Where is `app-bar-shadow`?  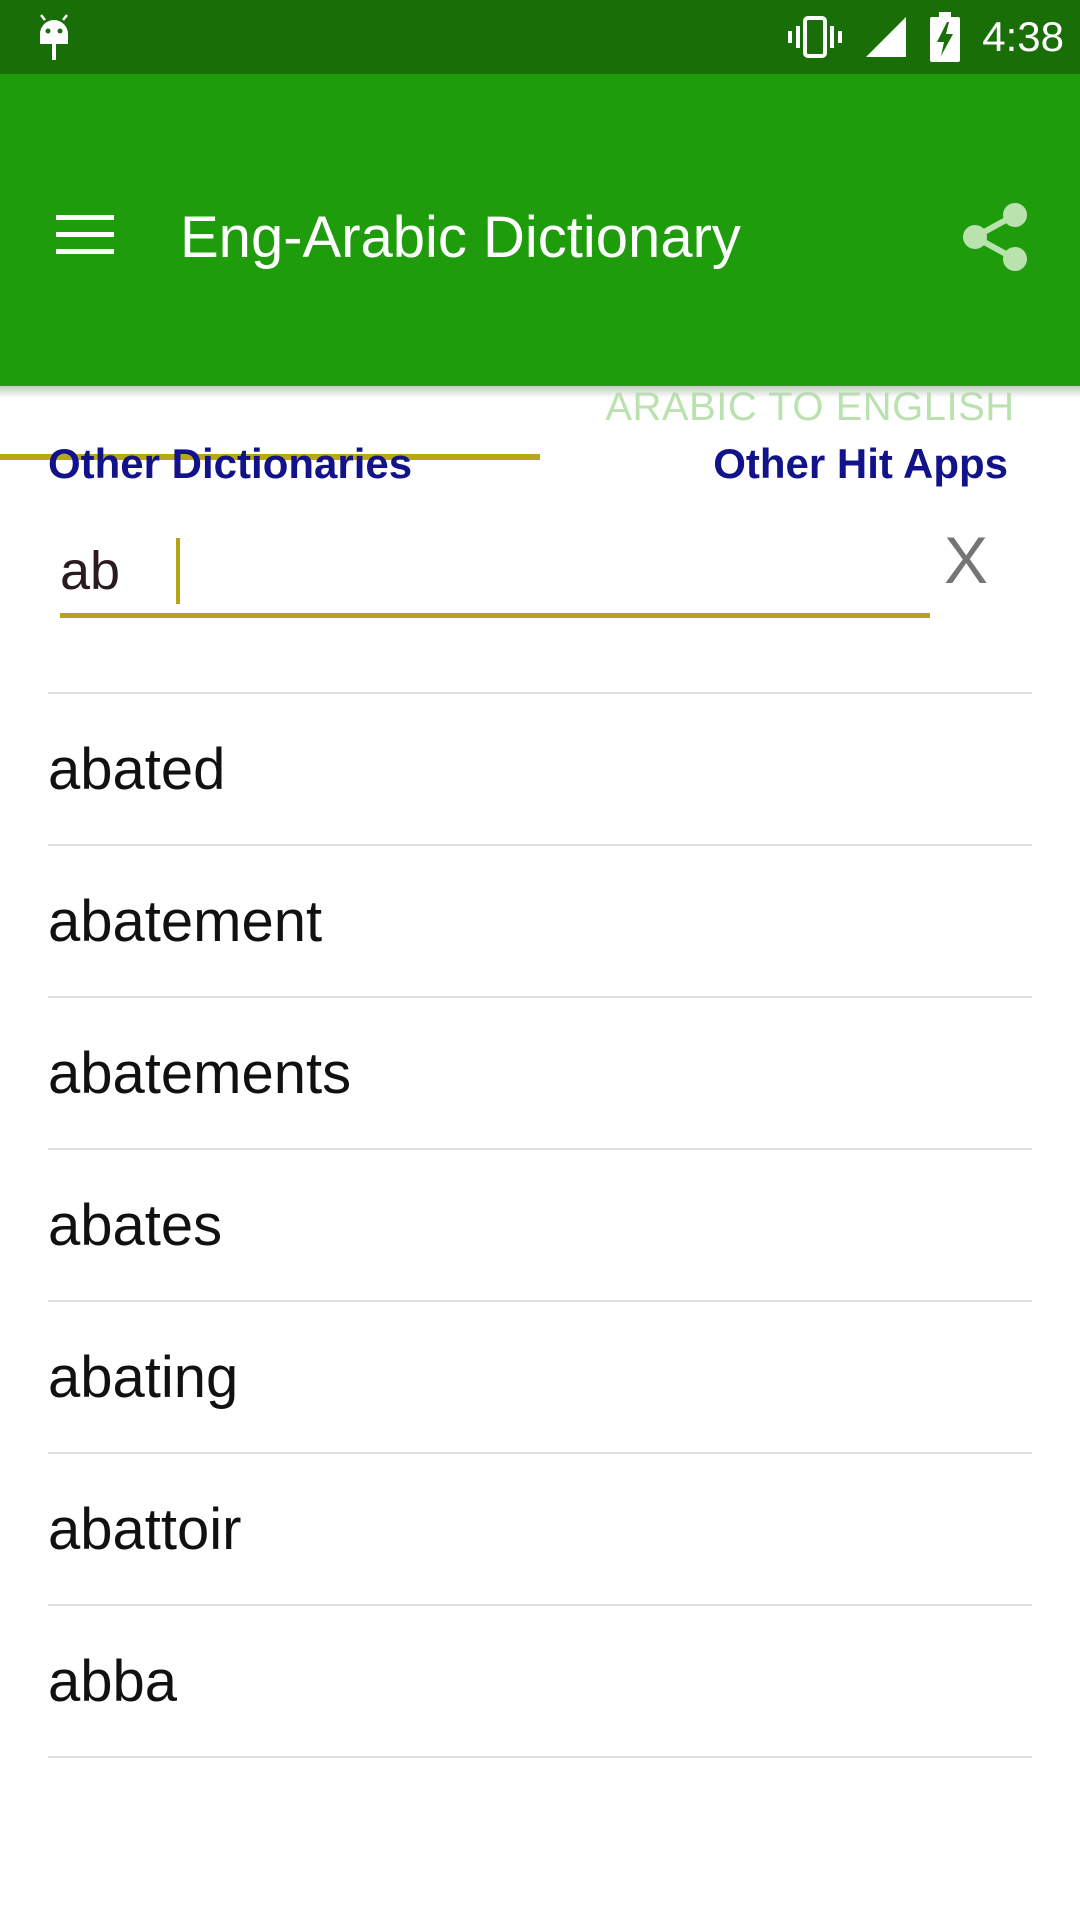 app-bar-shadow is located at coordinates (540, 392).